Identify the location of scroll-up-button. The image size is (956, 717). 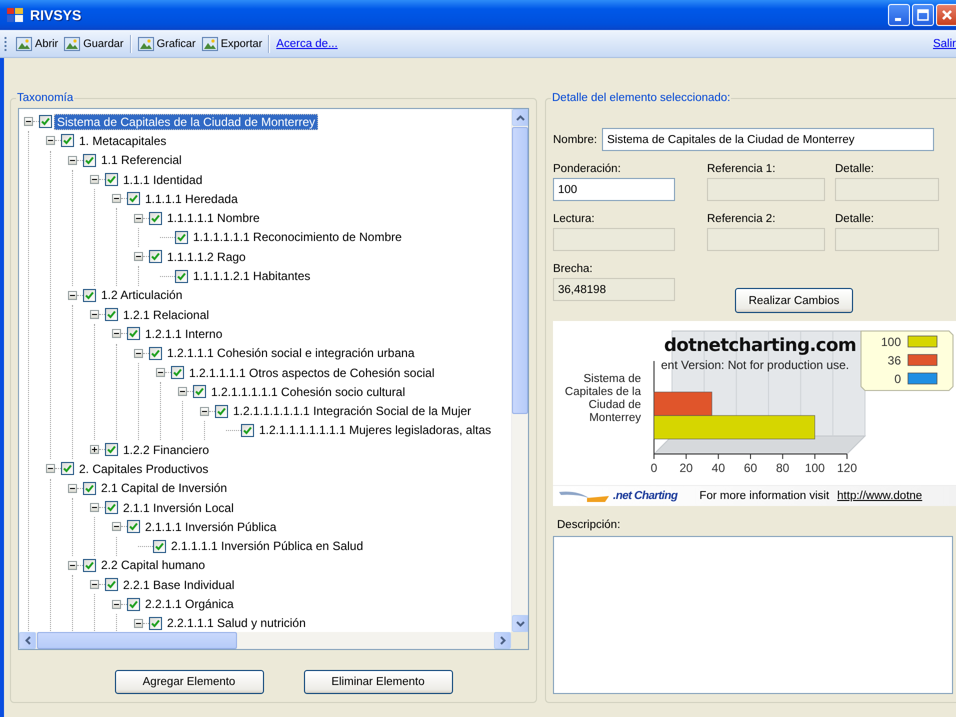
(520, 117).